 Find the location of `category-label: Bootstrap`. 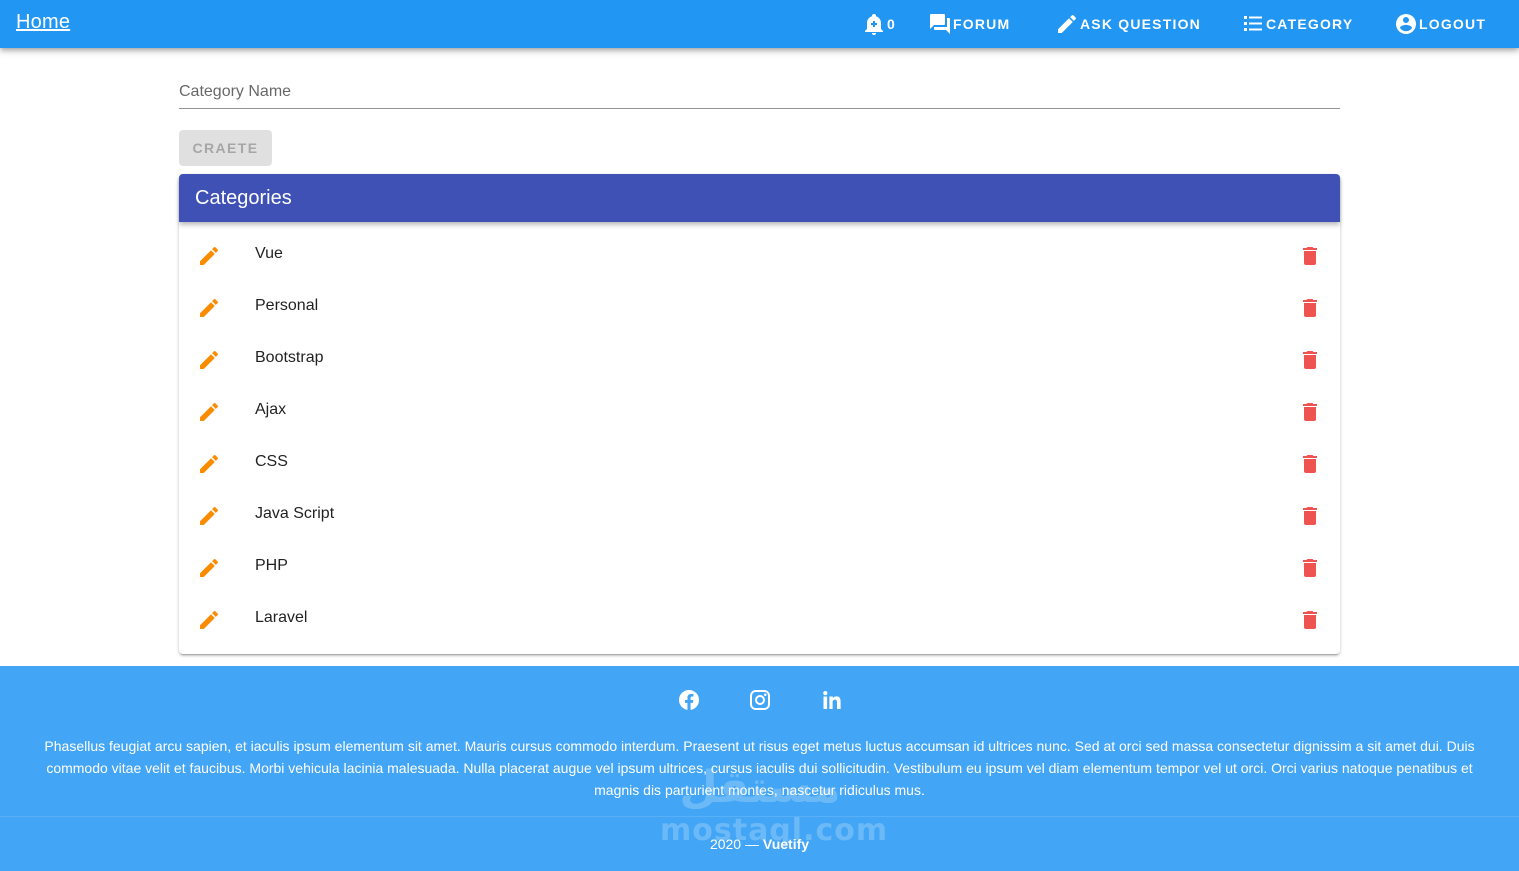

category-label: Bootstrap is located at coordinates (289, 357).